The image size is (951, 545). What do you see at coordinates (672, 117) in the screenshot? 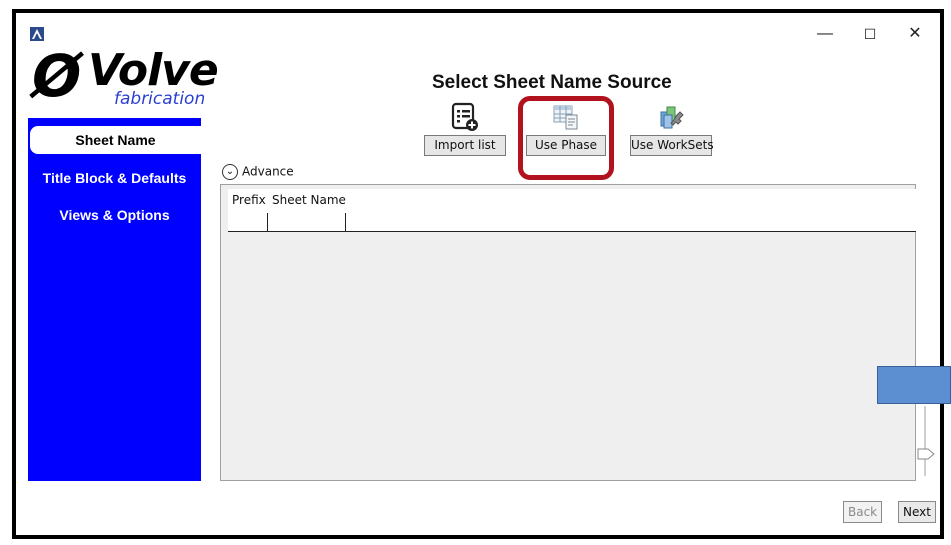
I see `cubes-wrench-icon` at bounding box center [672, 117].